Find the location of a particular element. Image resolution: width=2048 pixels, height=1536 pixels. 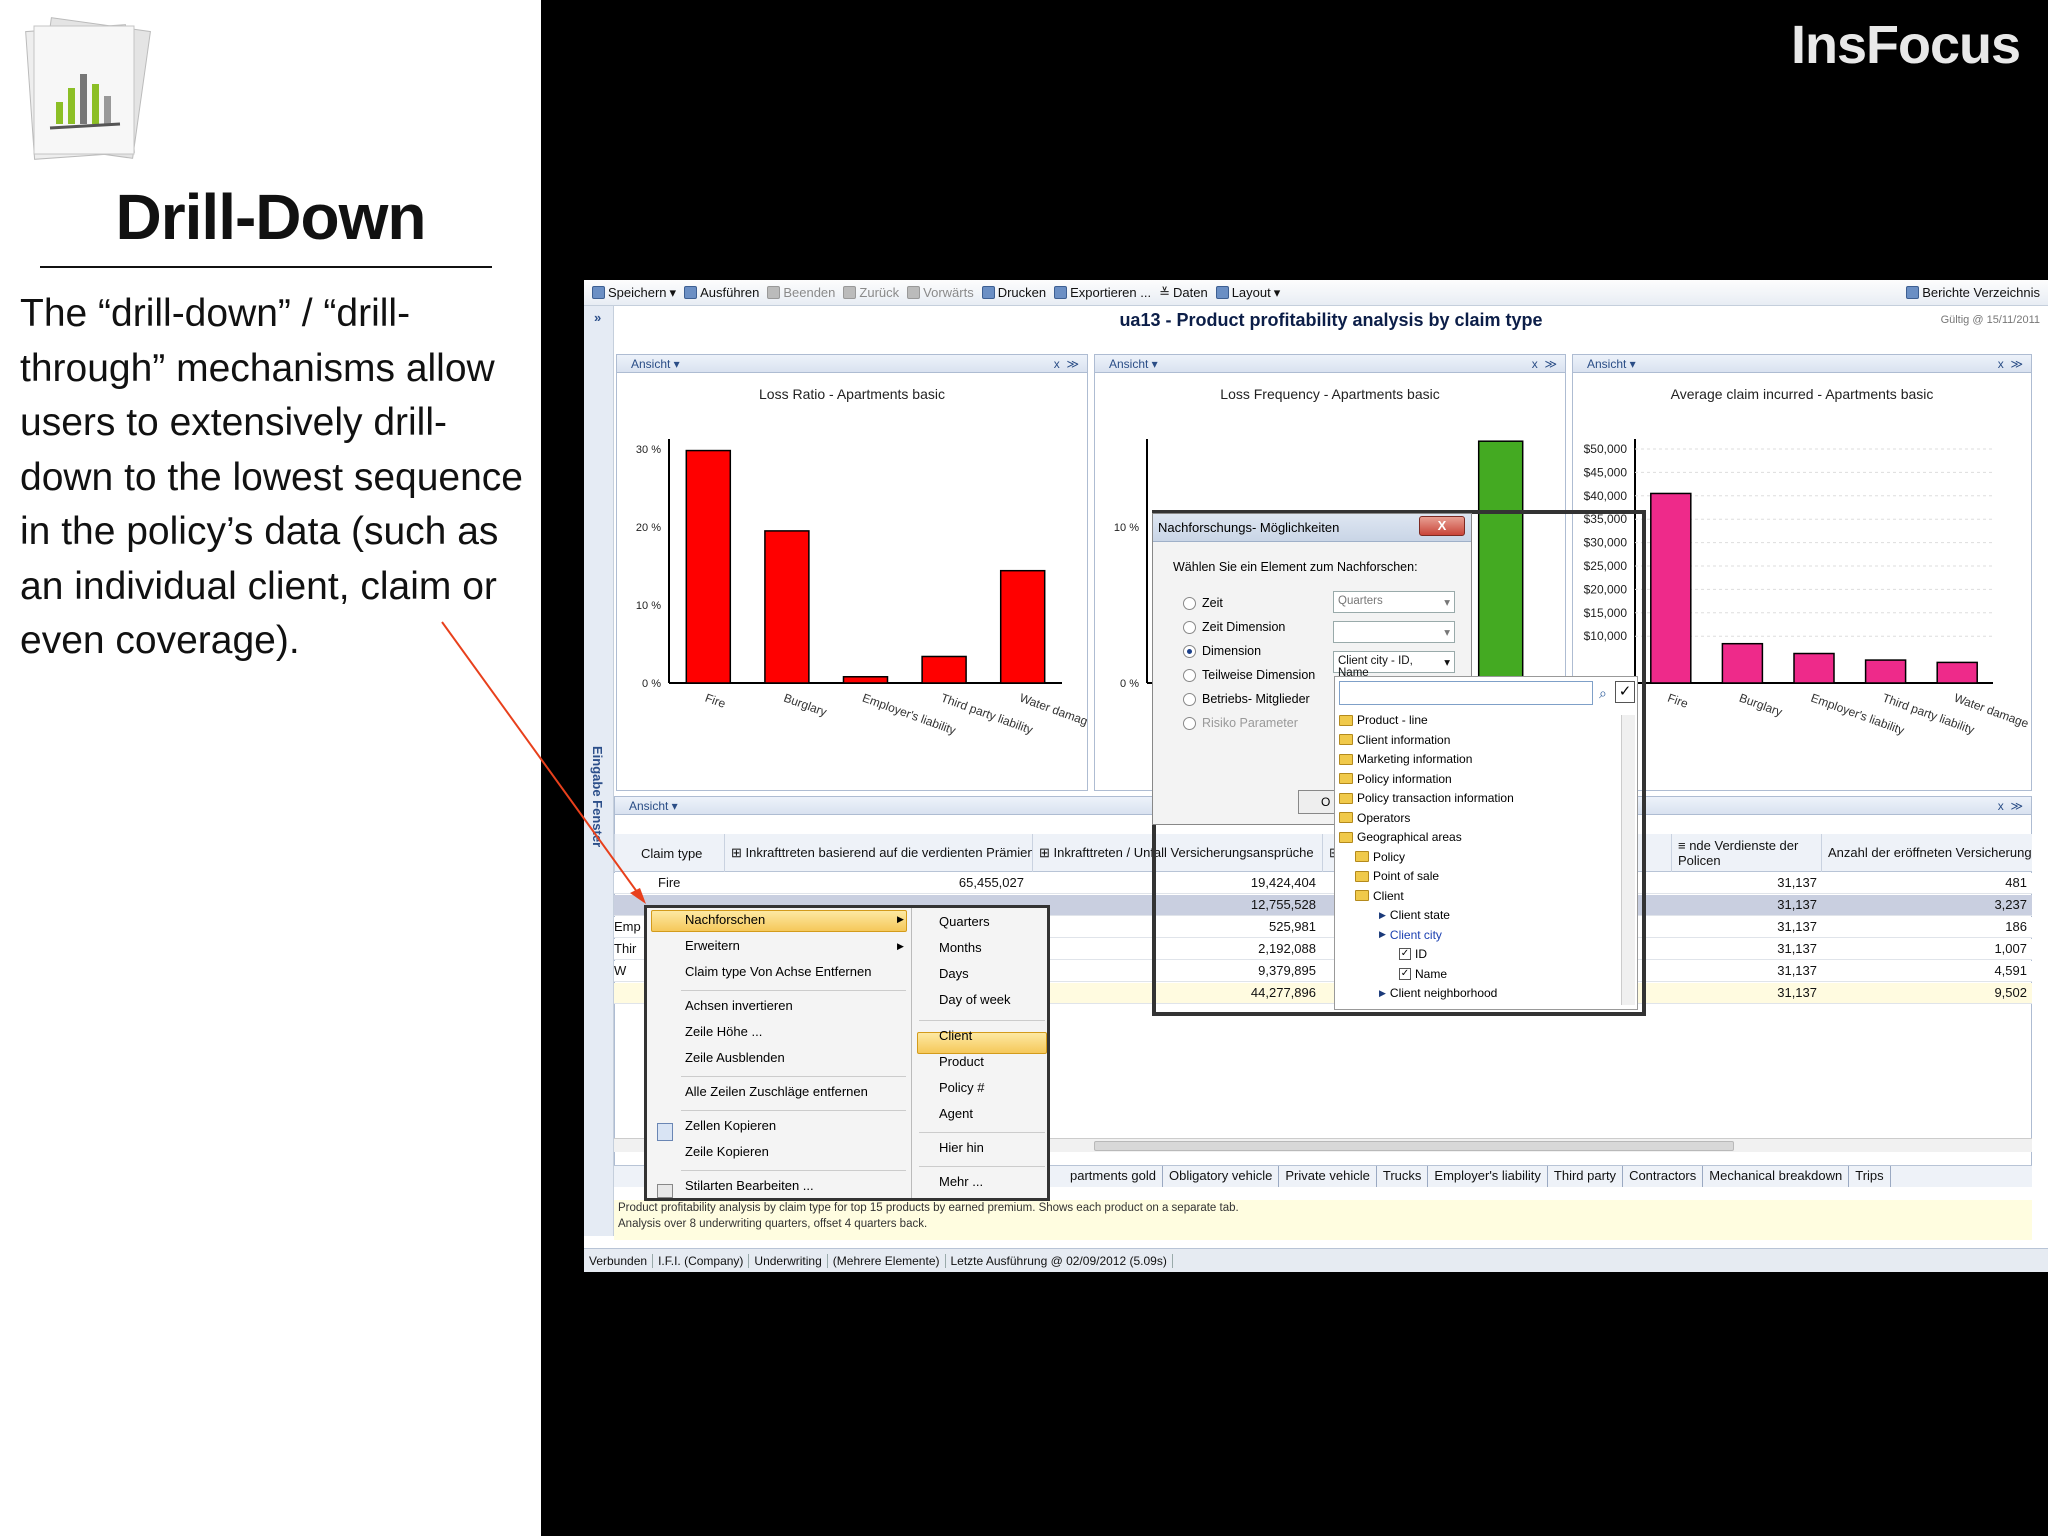

tab-product: Trucks is located at coordinates (1403, 1176).